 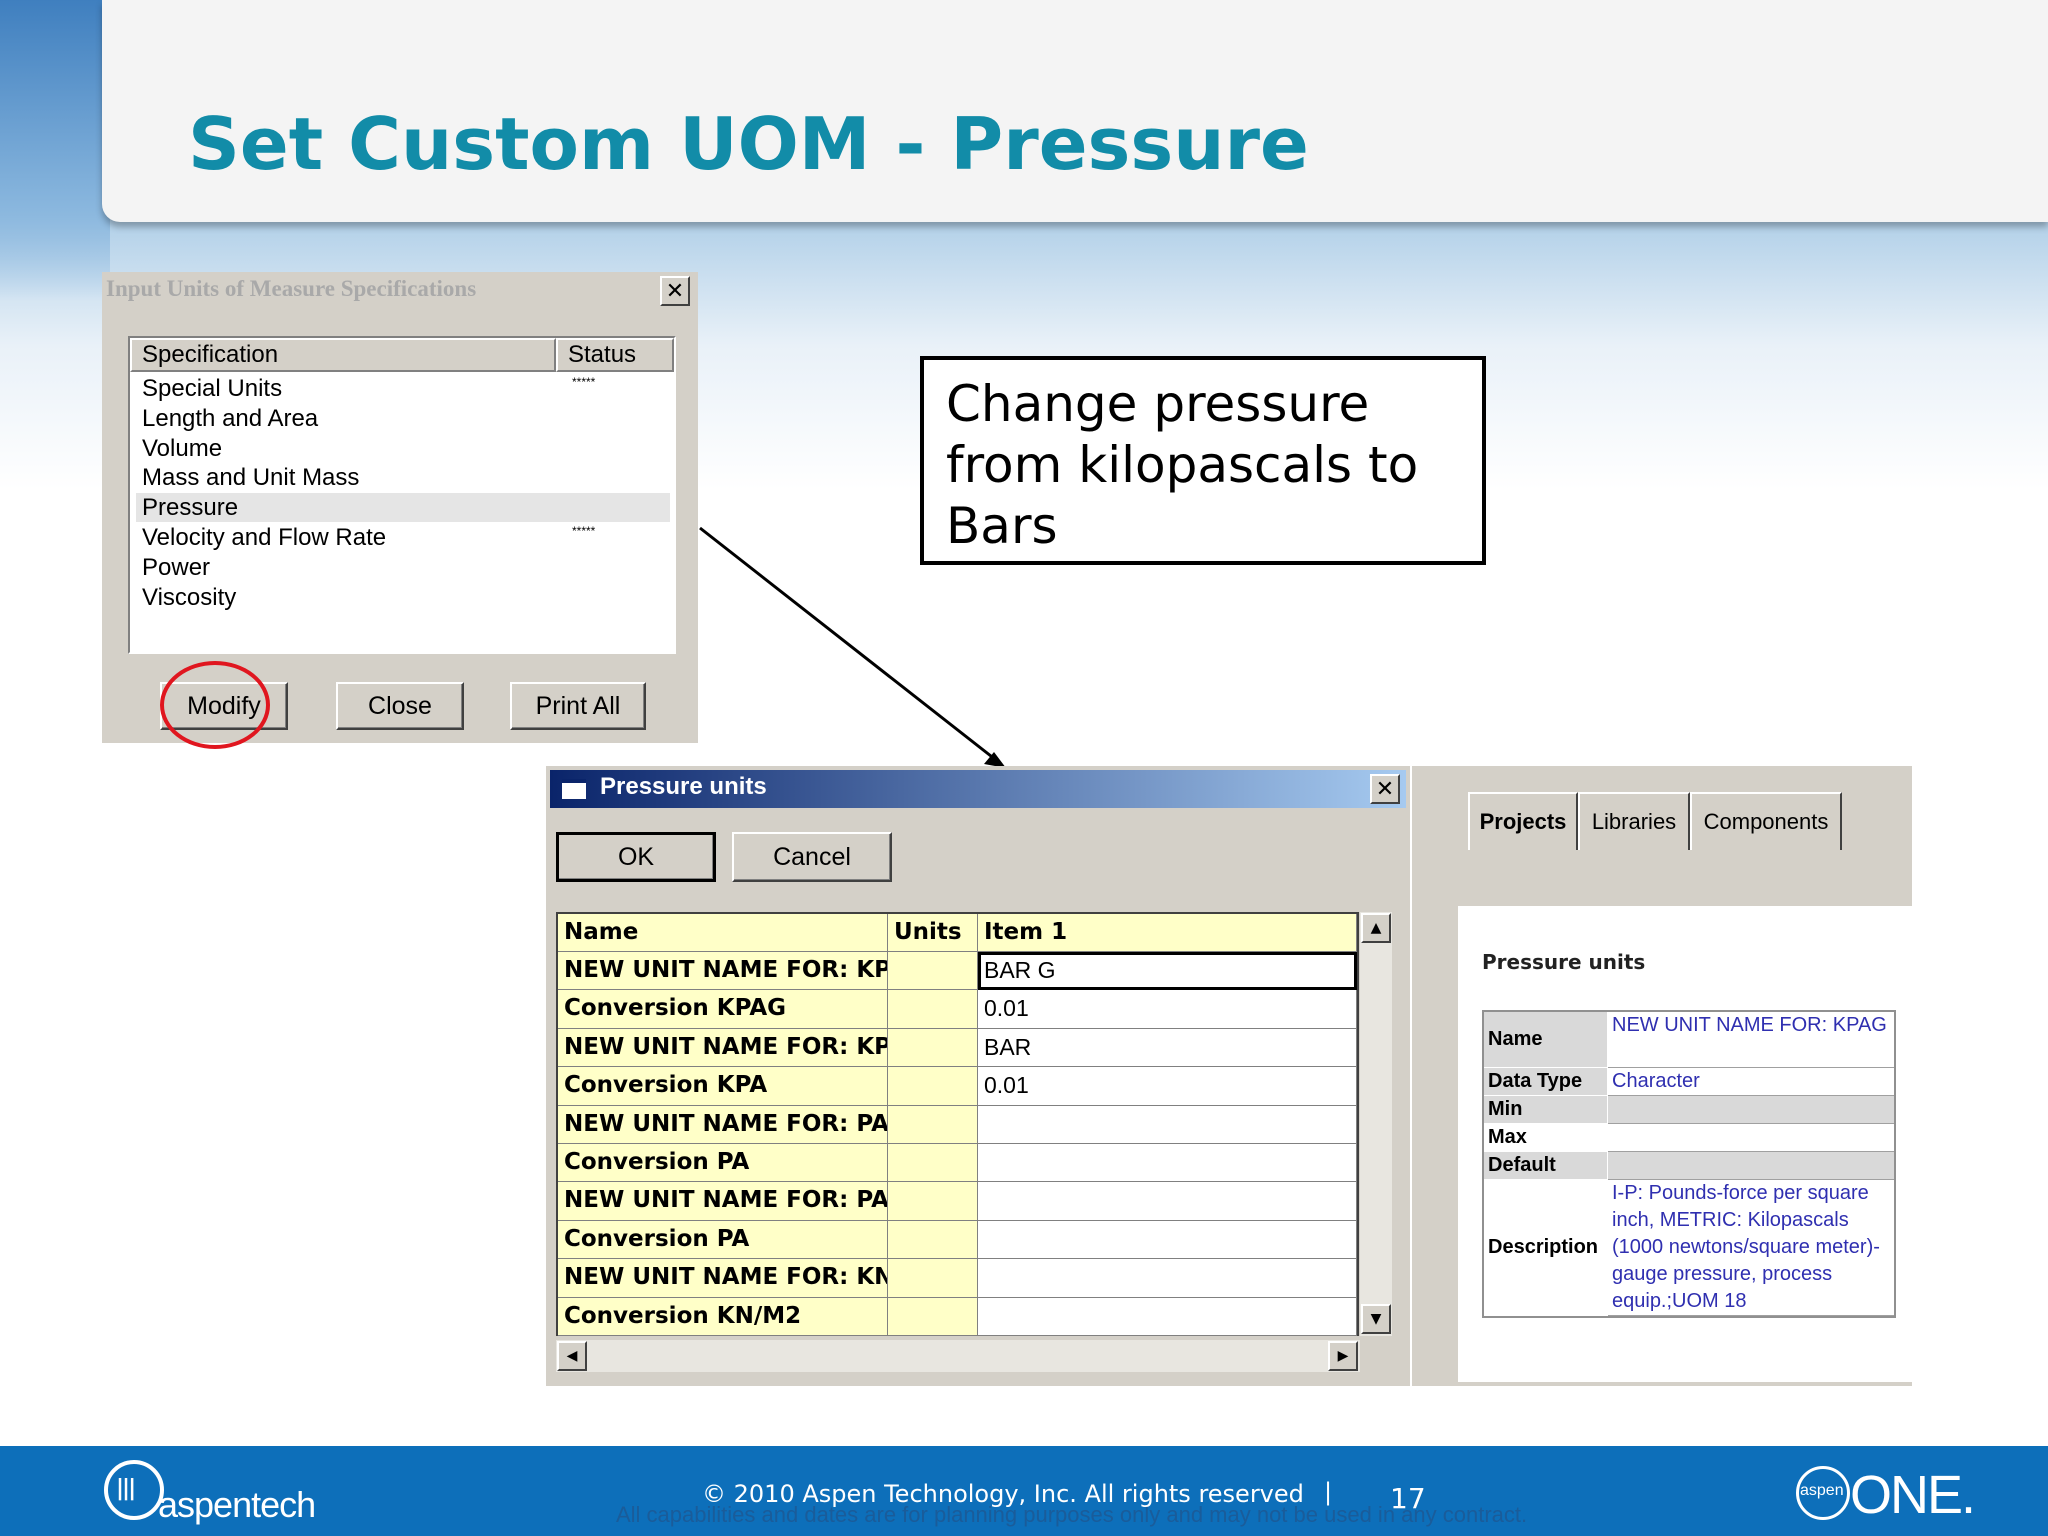 I want to click on grid-cell-name: NEW UNIT NAME FOR: KPAG, so click(x=723, y=971).